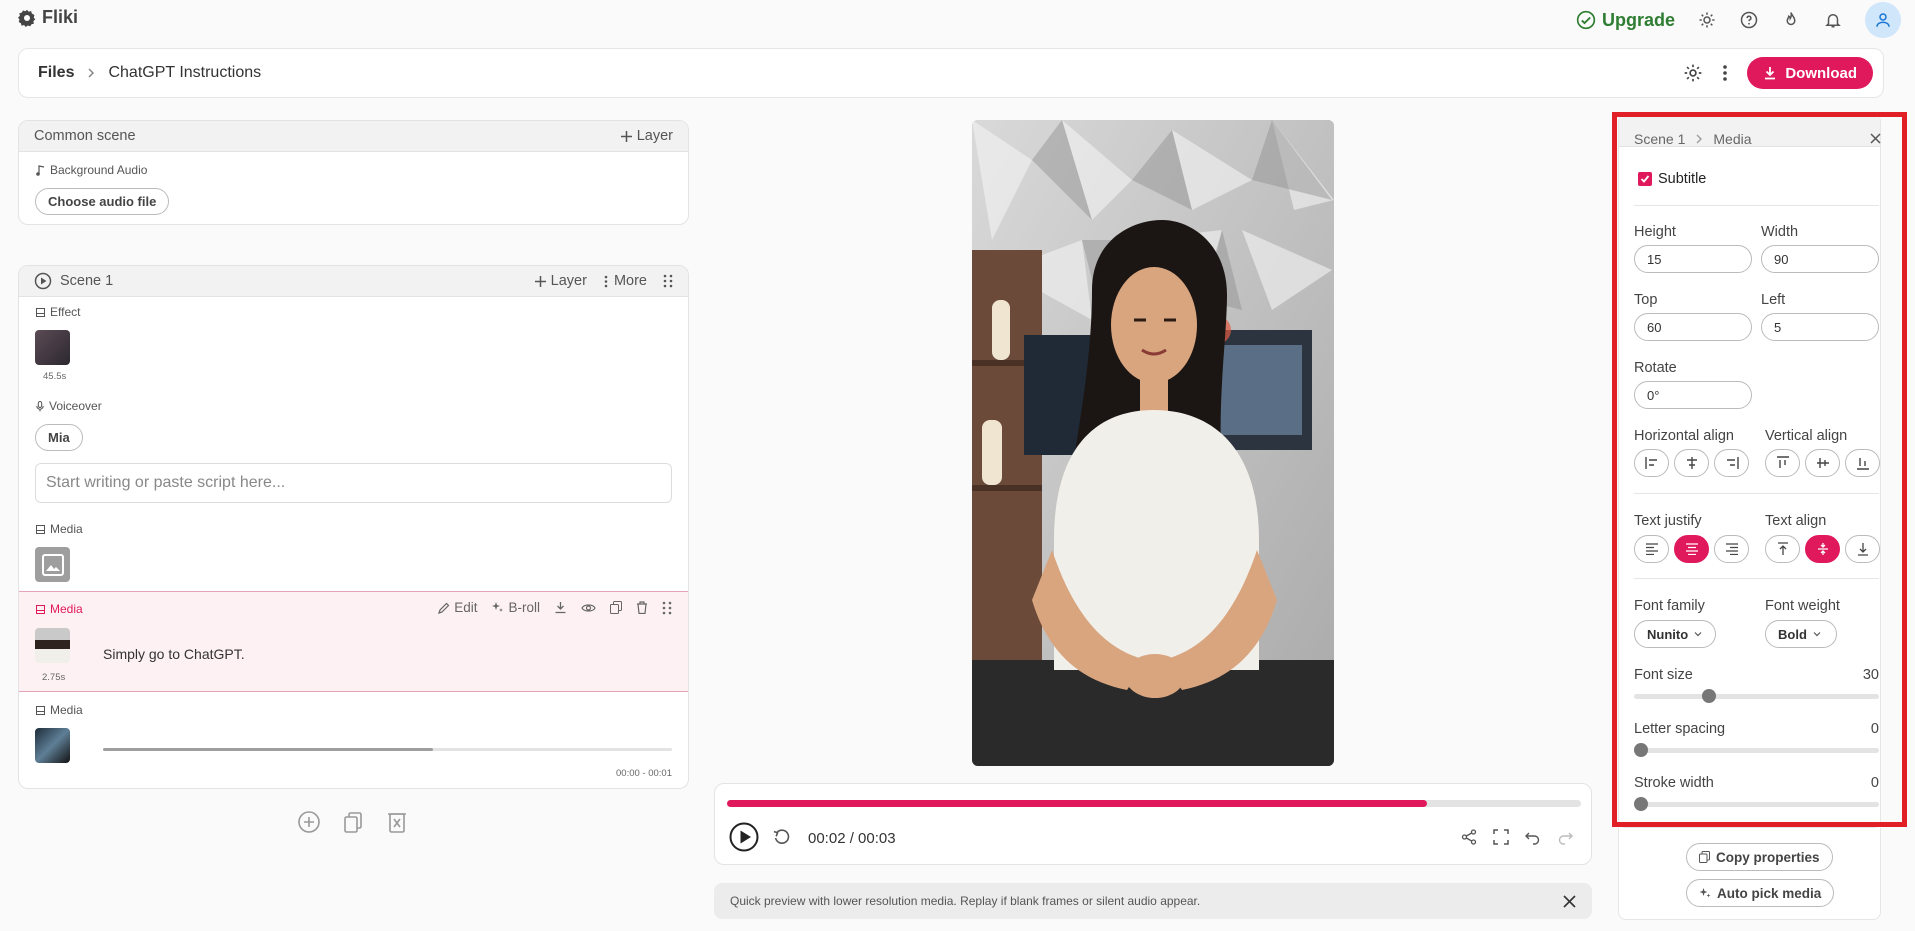 The height and width of the screenshot is (931, 1915). What do you see at coordinates (1773, 300) in the screenshot?
I see `left-label: Left` at bounding box center [1773, 300].